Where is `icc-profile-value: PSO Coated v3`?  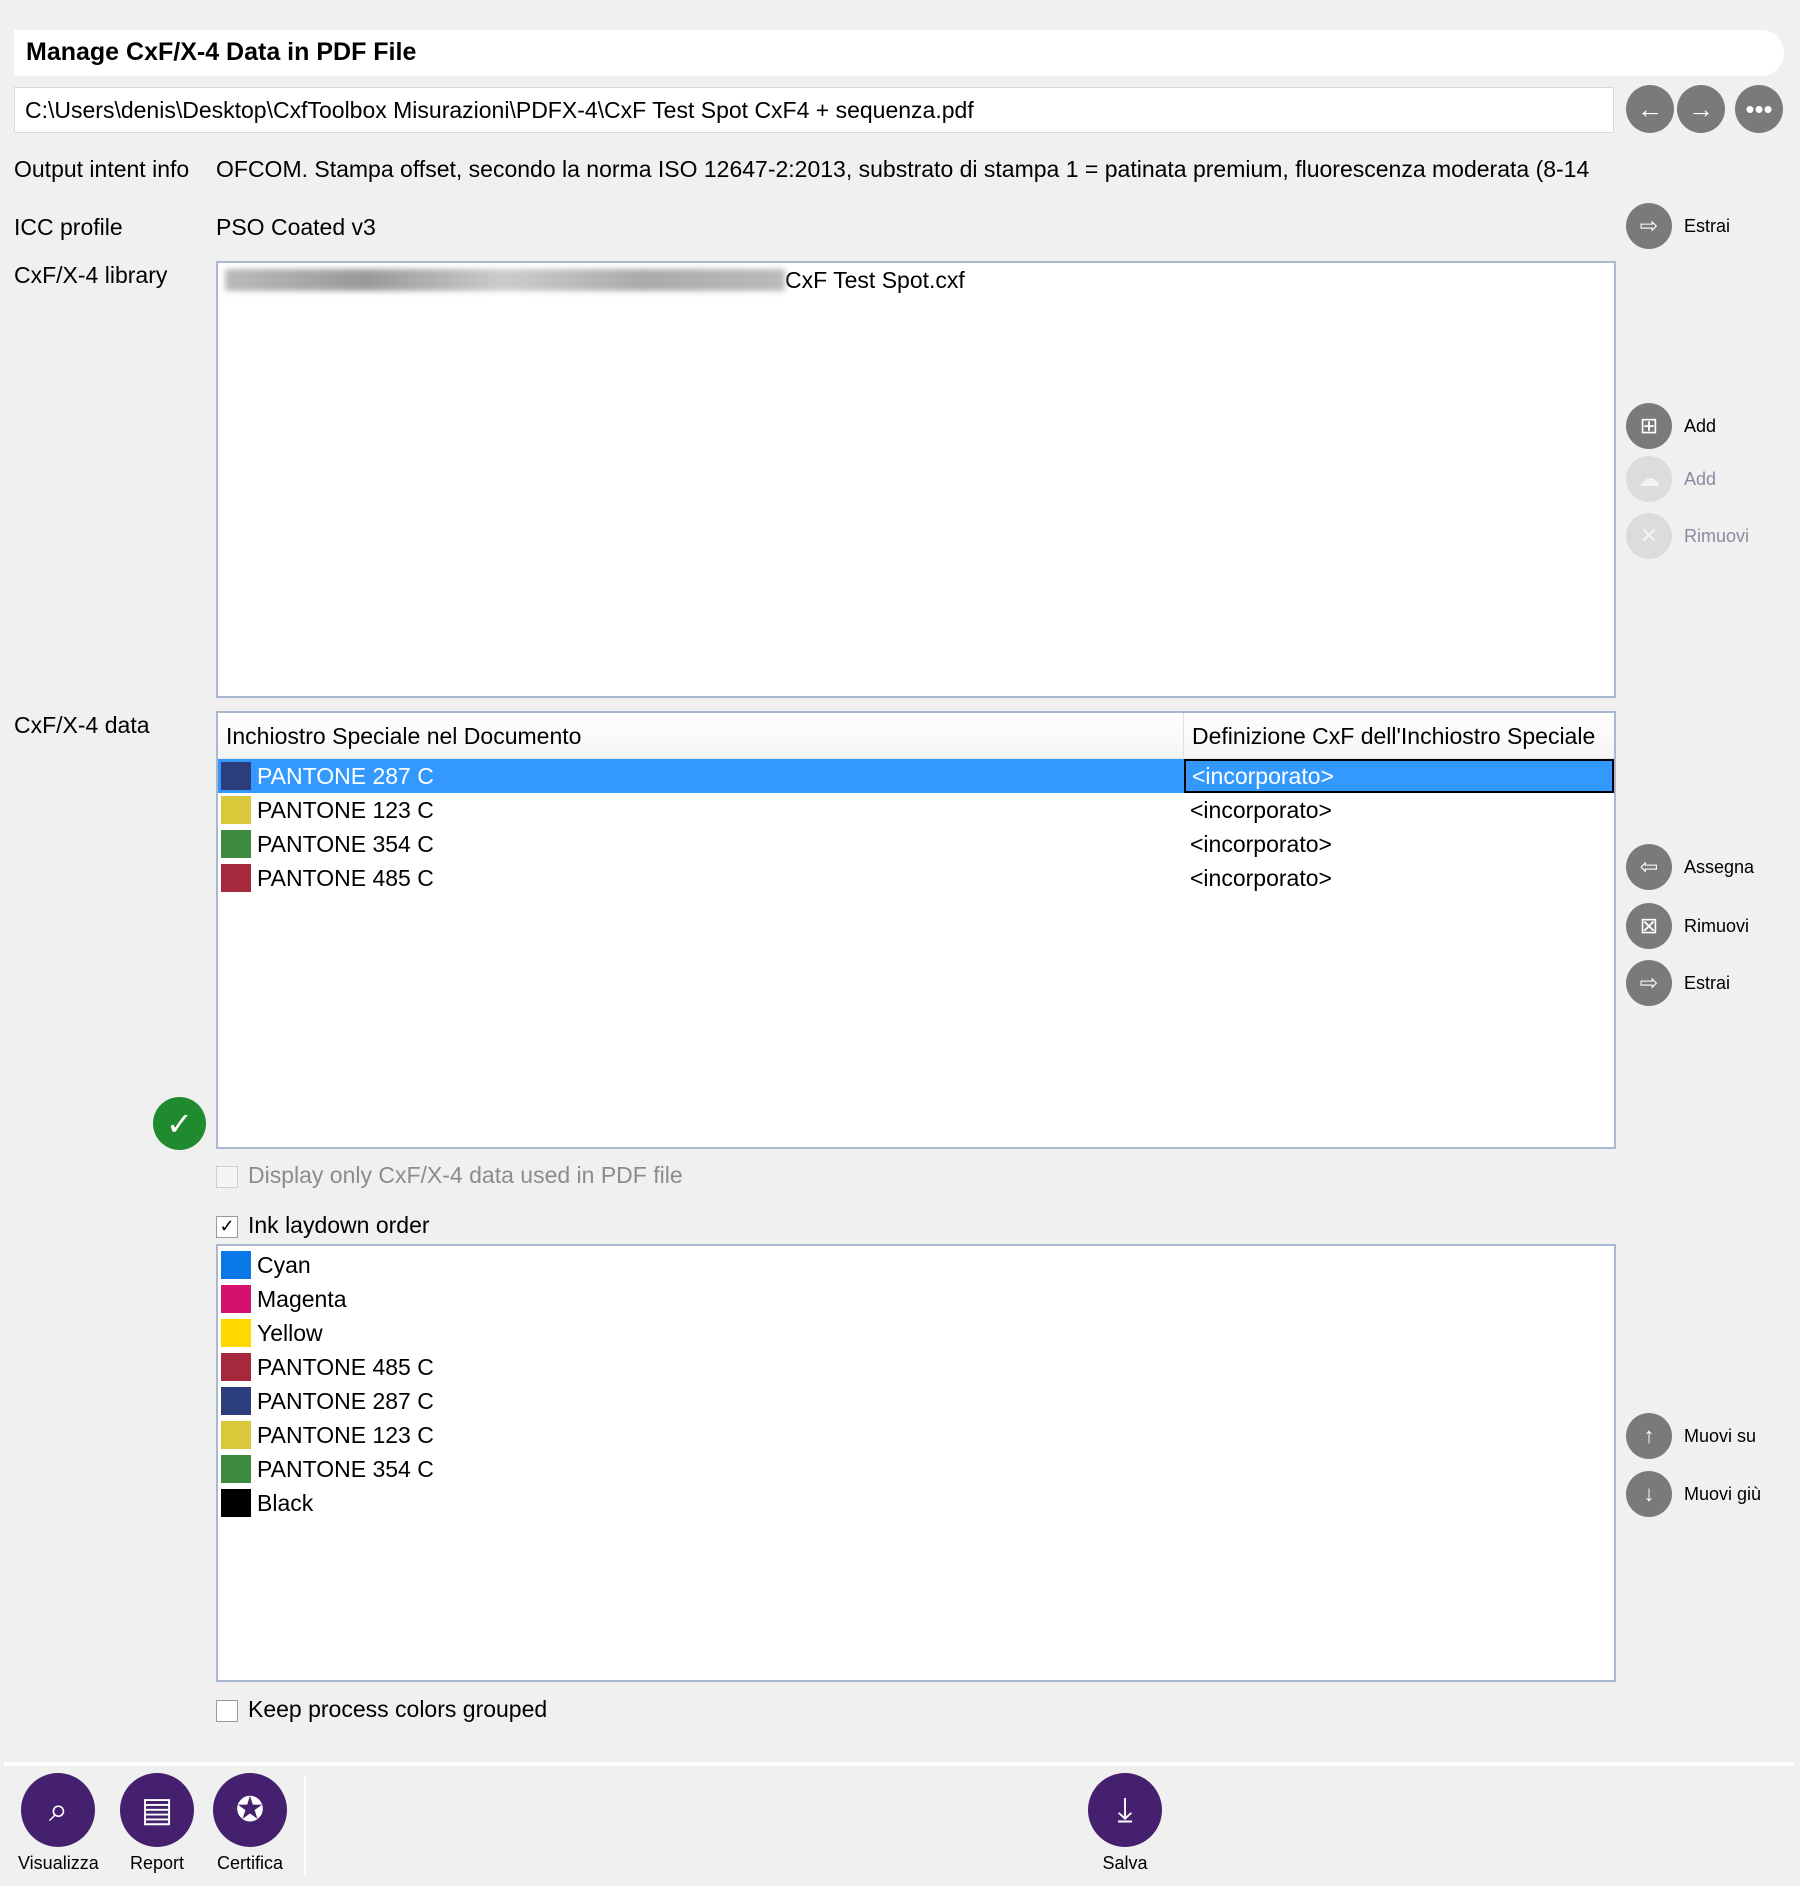 icc-profile-value: PSO Coated v3 is located at coordinates (296, 227).